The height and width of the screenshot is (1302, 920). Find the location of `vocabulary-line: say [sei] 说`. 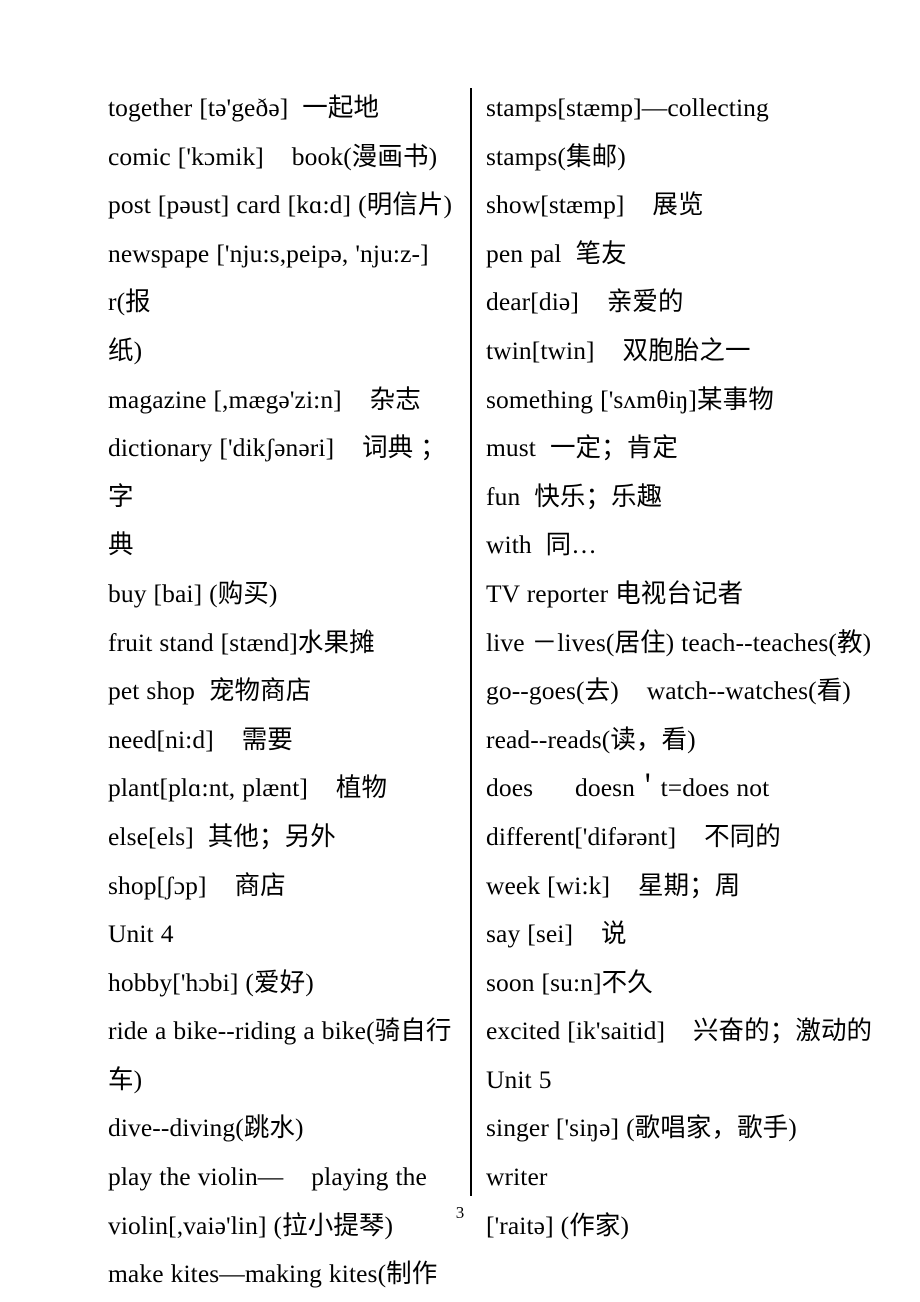

vocabulary-line: say [sei] 说 is located at coordinates (556, 934).